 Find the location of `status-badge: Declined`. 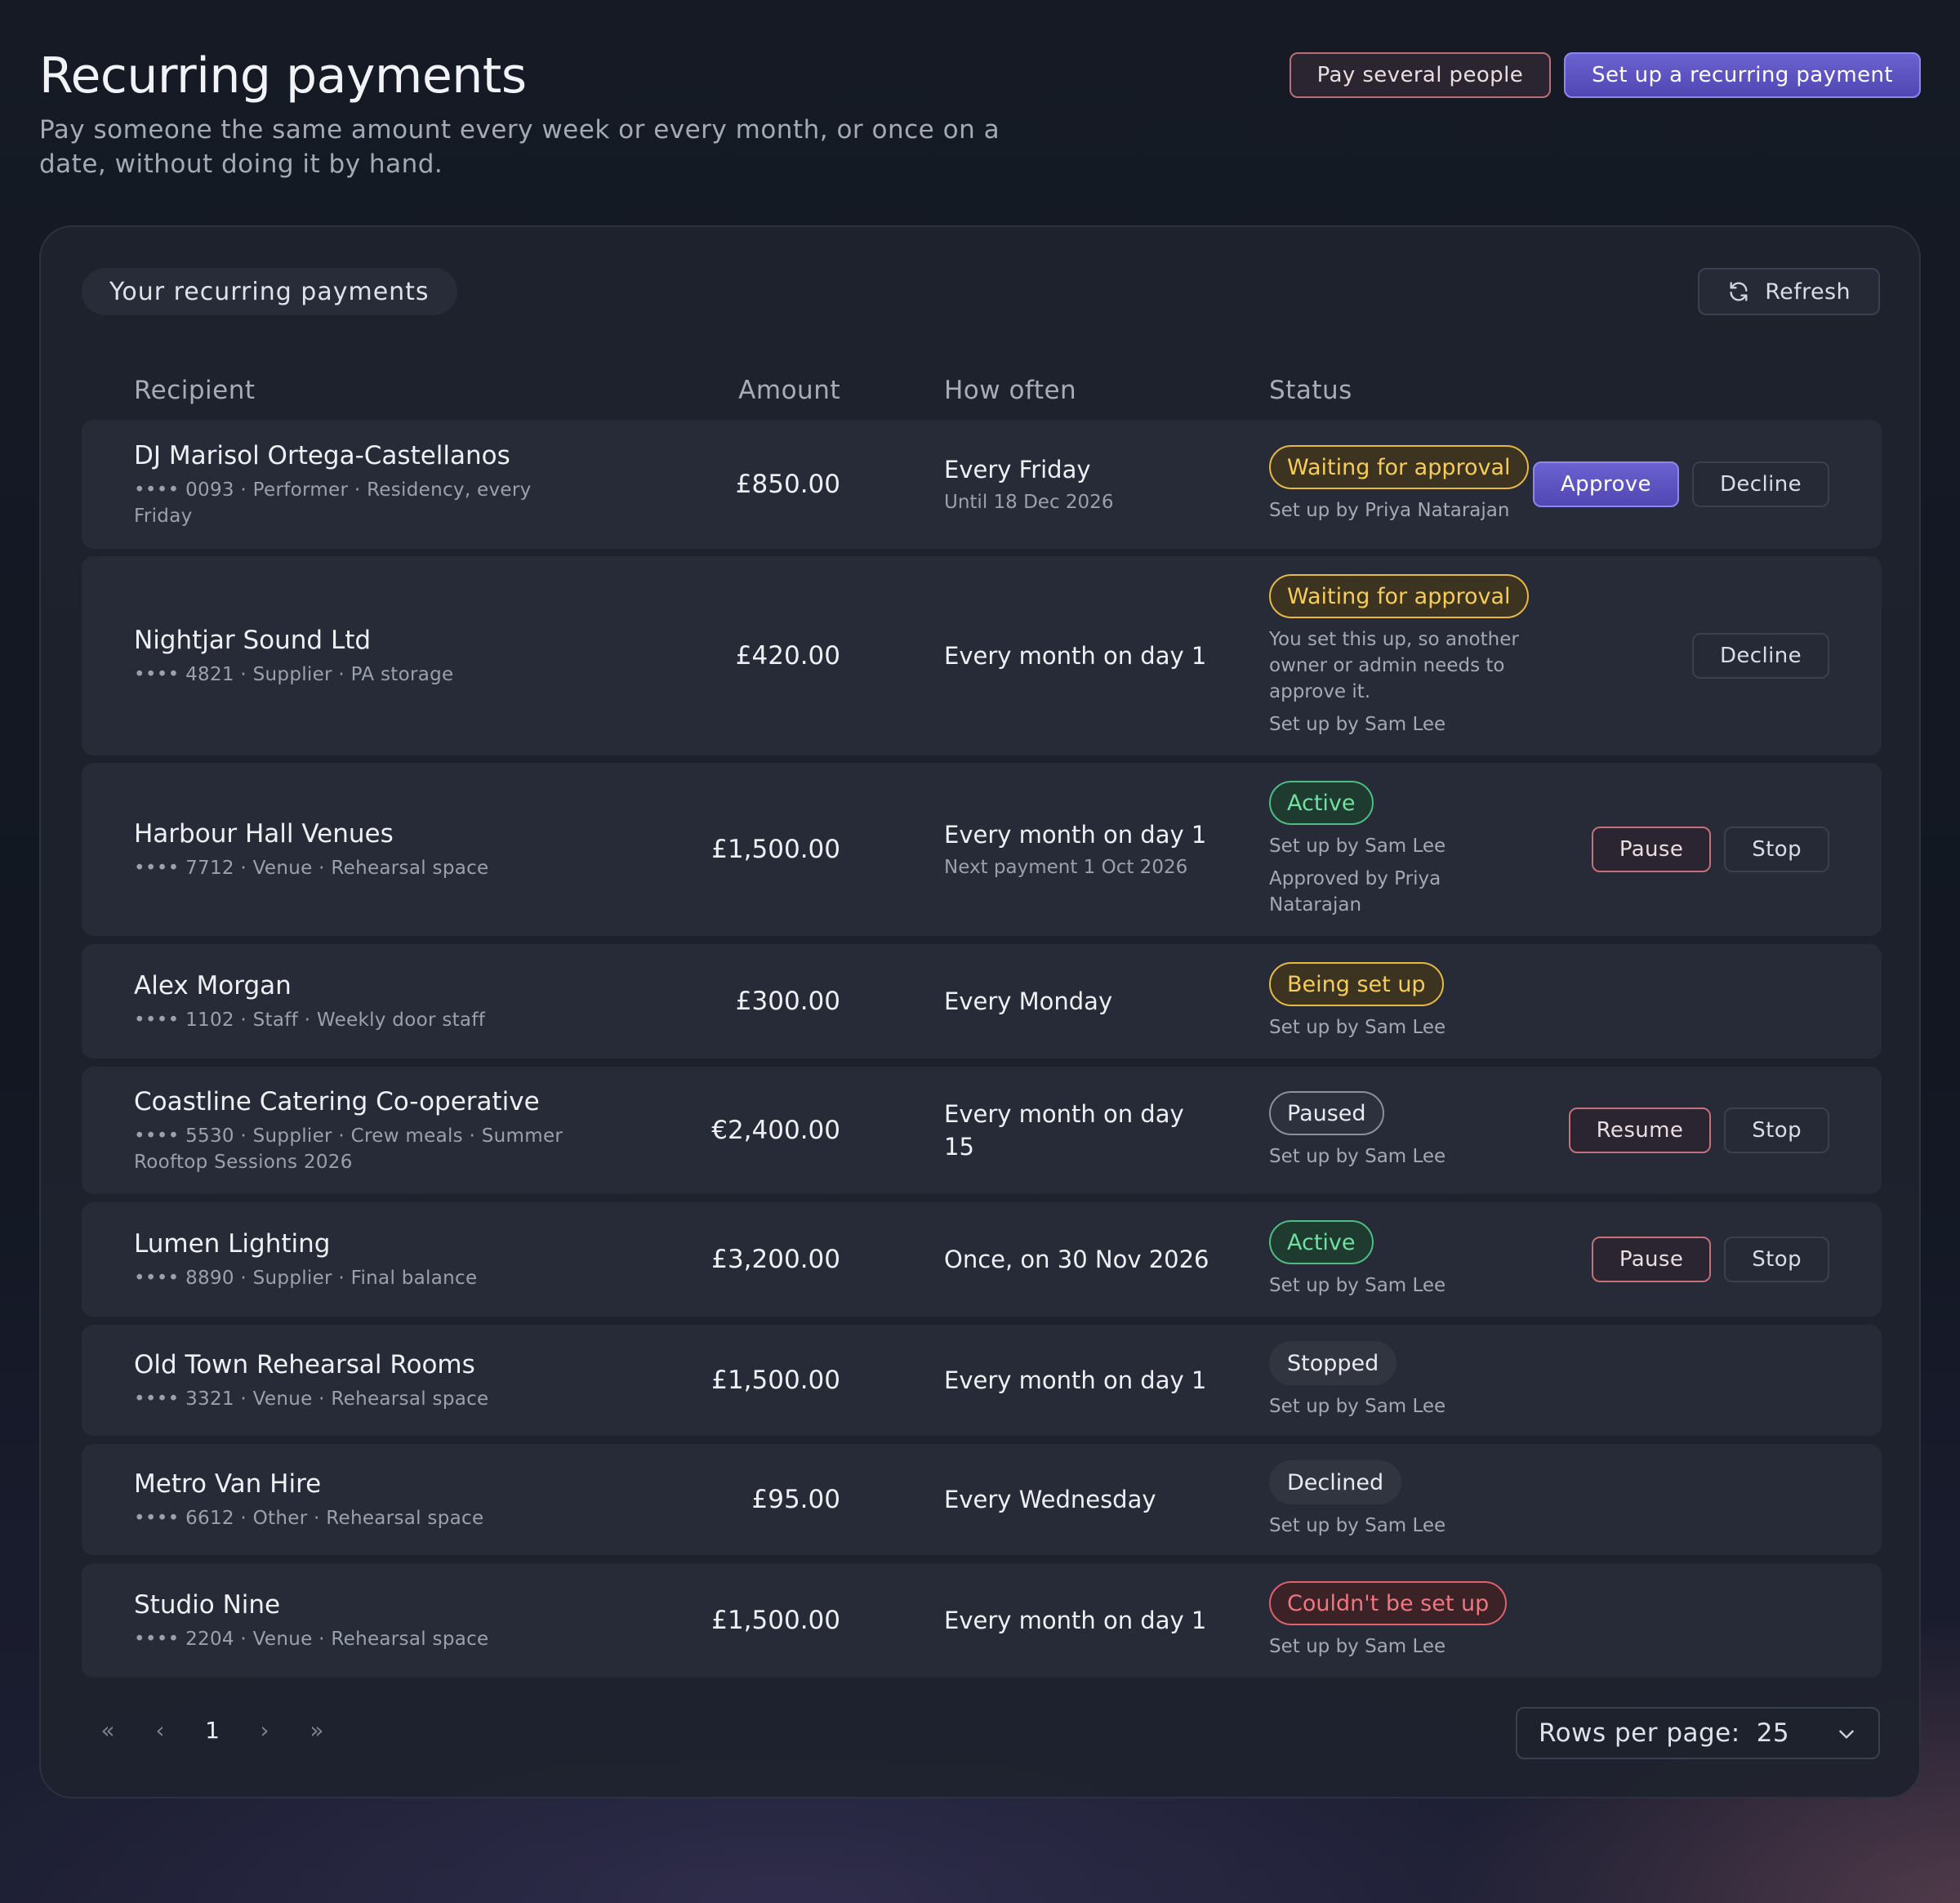

status-badge: Declined is located at coordinates (1335, 1482).